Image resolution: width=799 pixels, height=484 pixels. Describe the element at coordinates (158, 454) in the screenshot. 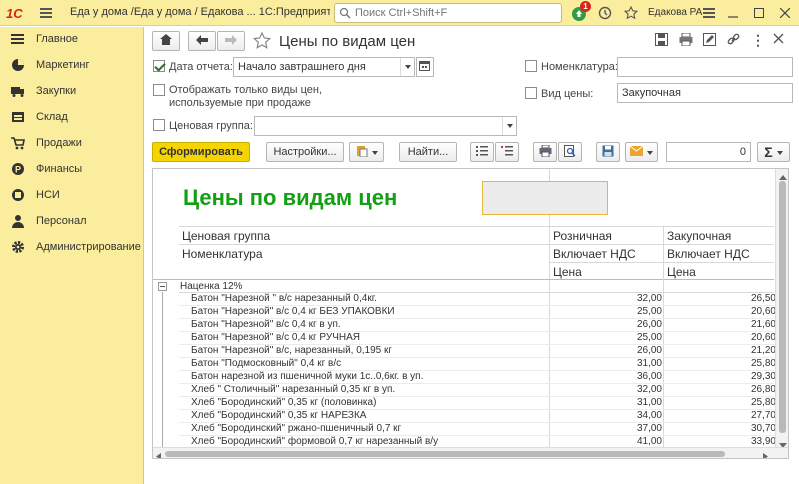

I see `scroll-left-icon` at that location.